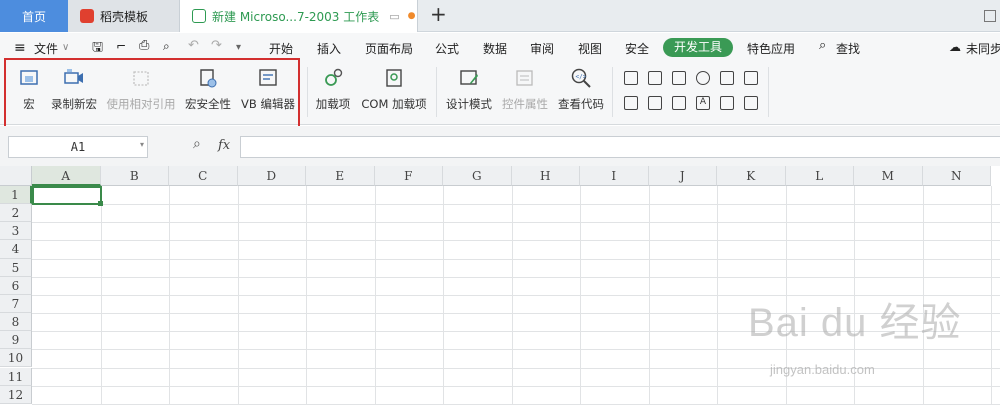  I want to click on tab-document-label: 新建 Microso...7-2003 工作表, so click(296, 16).